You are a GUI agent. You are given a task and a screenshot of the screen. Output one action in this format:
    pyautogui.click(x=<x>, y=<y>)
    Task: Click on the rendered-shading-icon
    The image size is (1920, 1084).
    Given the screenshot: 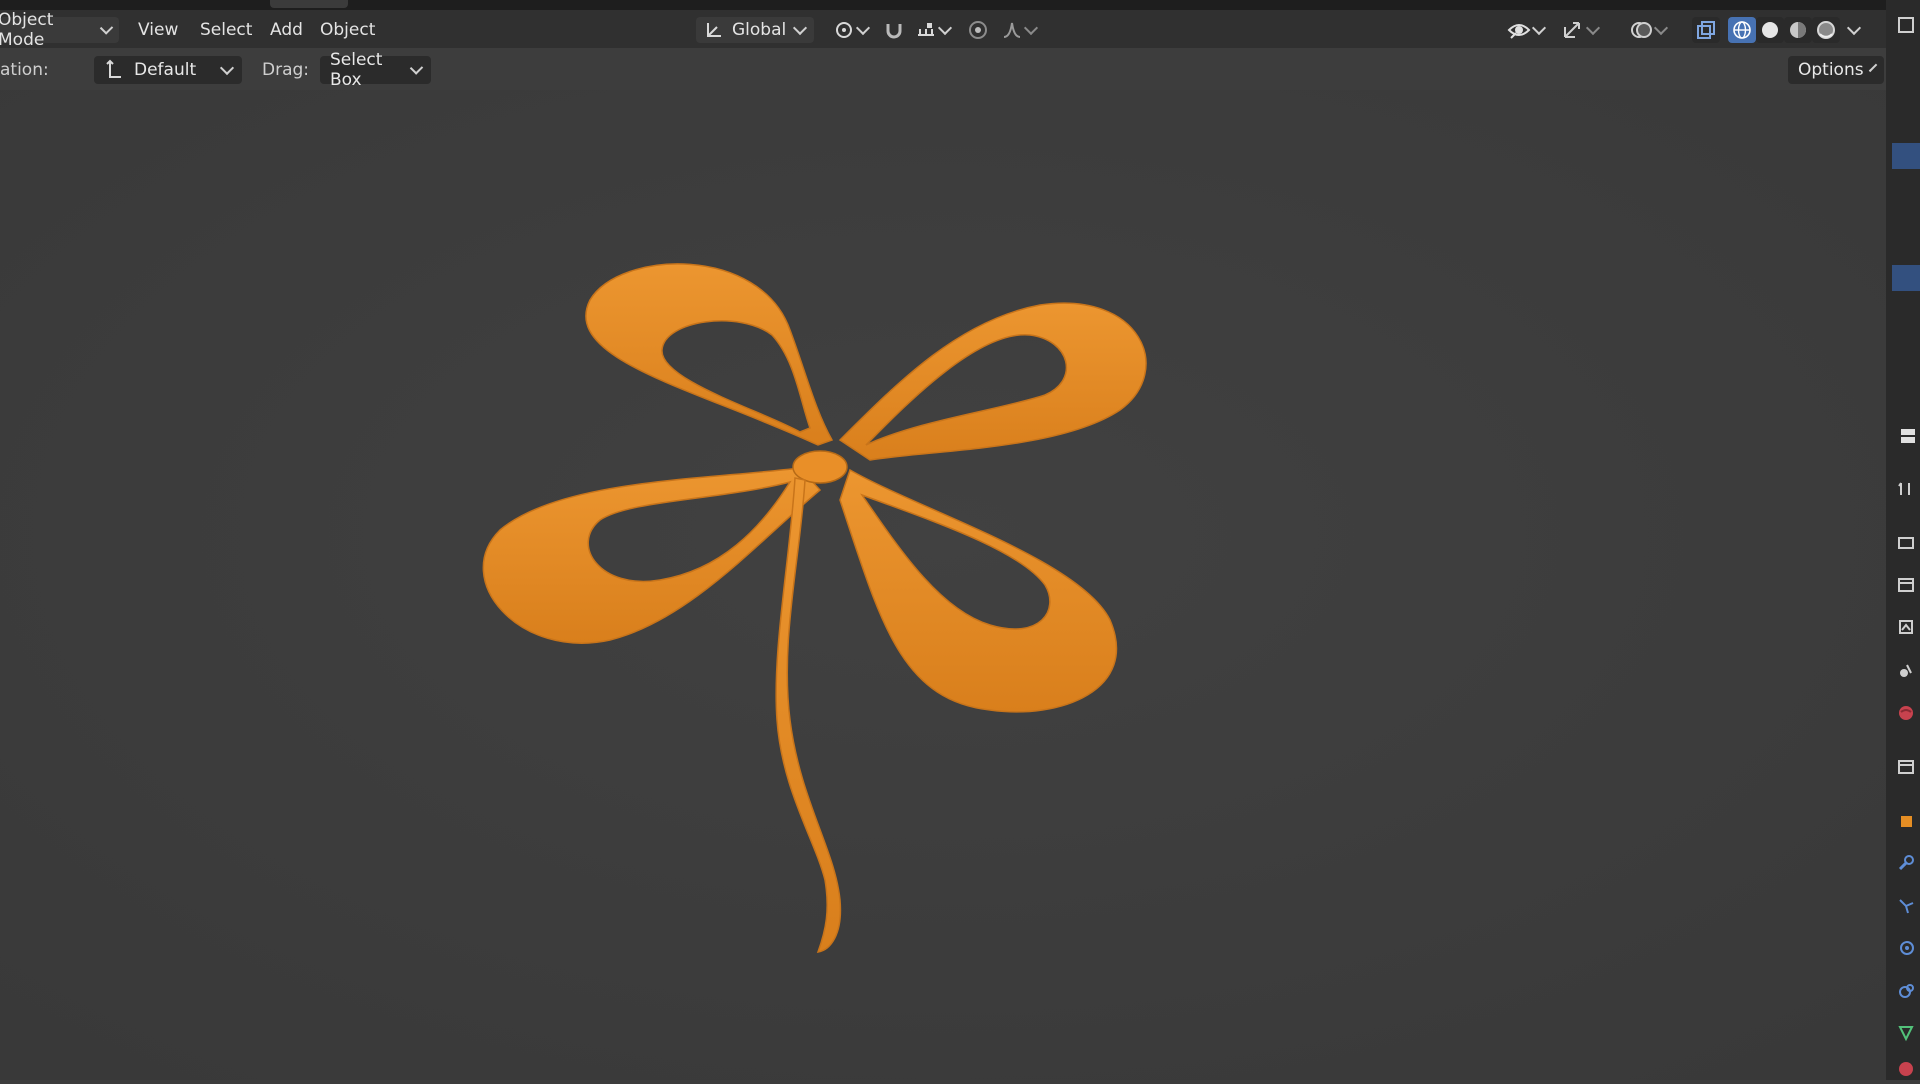 What is the action you would take?
    pyautogui.click(x=1826, y=30)
    